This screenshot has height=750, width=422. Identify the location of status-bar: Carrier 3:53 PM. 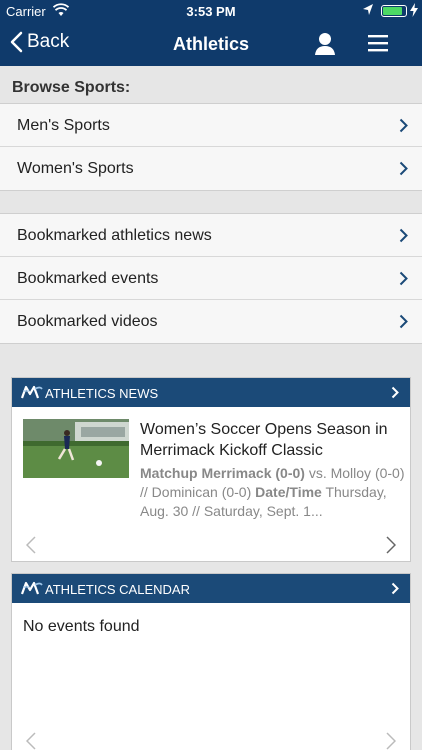
(211, 11).